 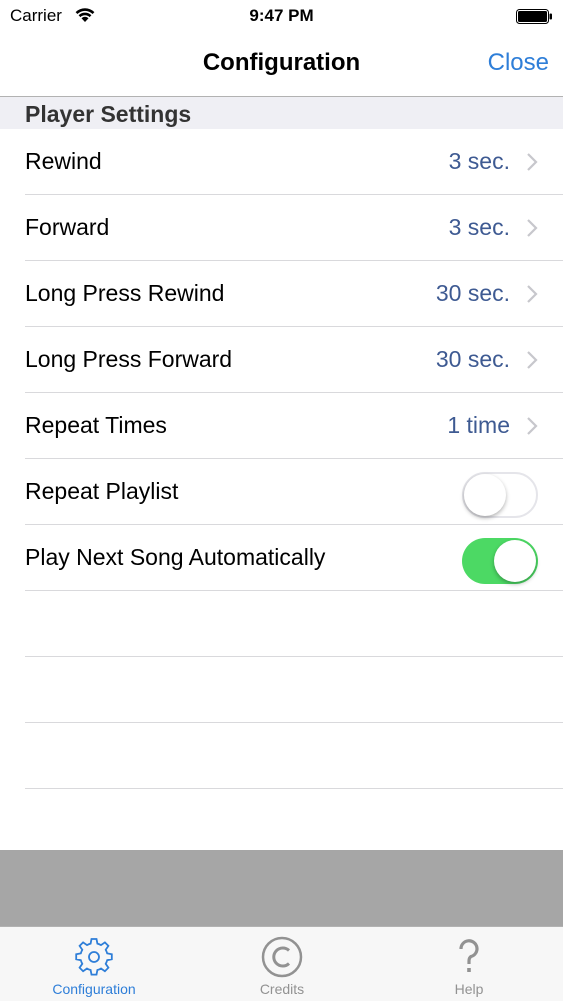 I want to click on navigation-bar: Configuration Close, so click(x=281, y=64).